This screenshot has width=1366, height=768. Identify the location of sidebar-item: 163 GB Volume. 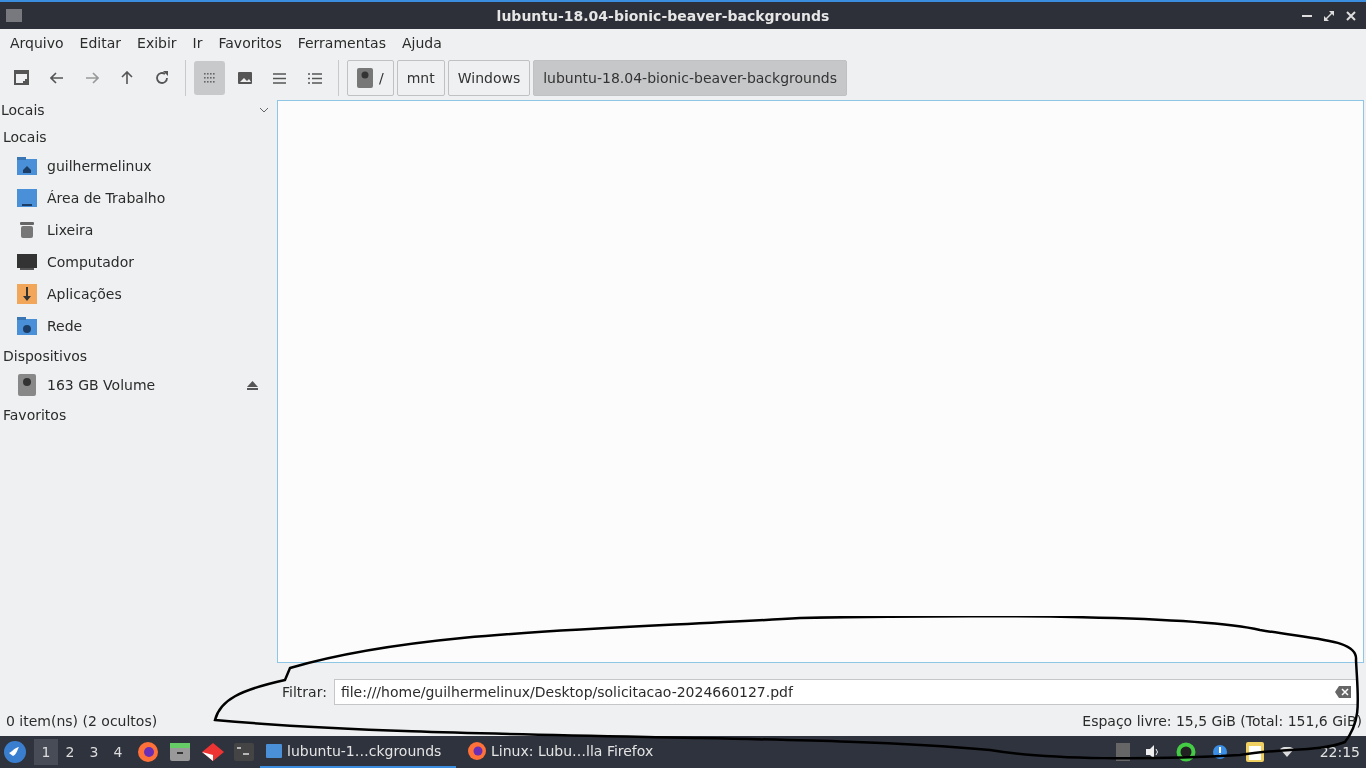
(142, 385).